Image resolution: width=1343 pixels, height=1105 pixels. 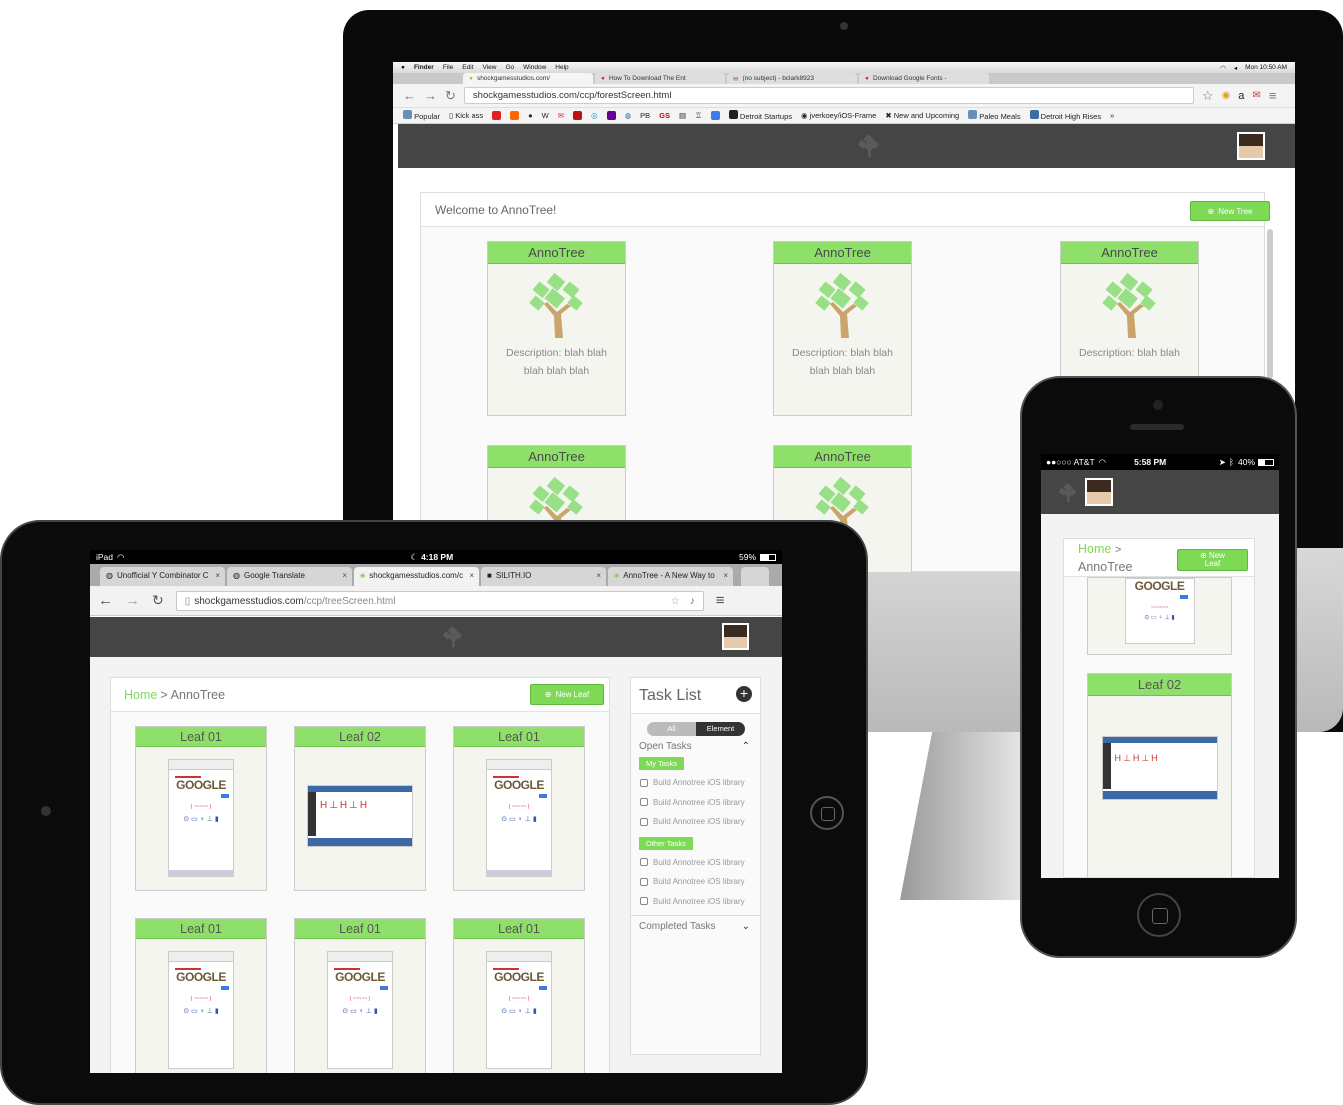 I want to click on filter-all-button: All, so click(x=671, y=729).